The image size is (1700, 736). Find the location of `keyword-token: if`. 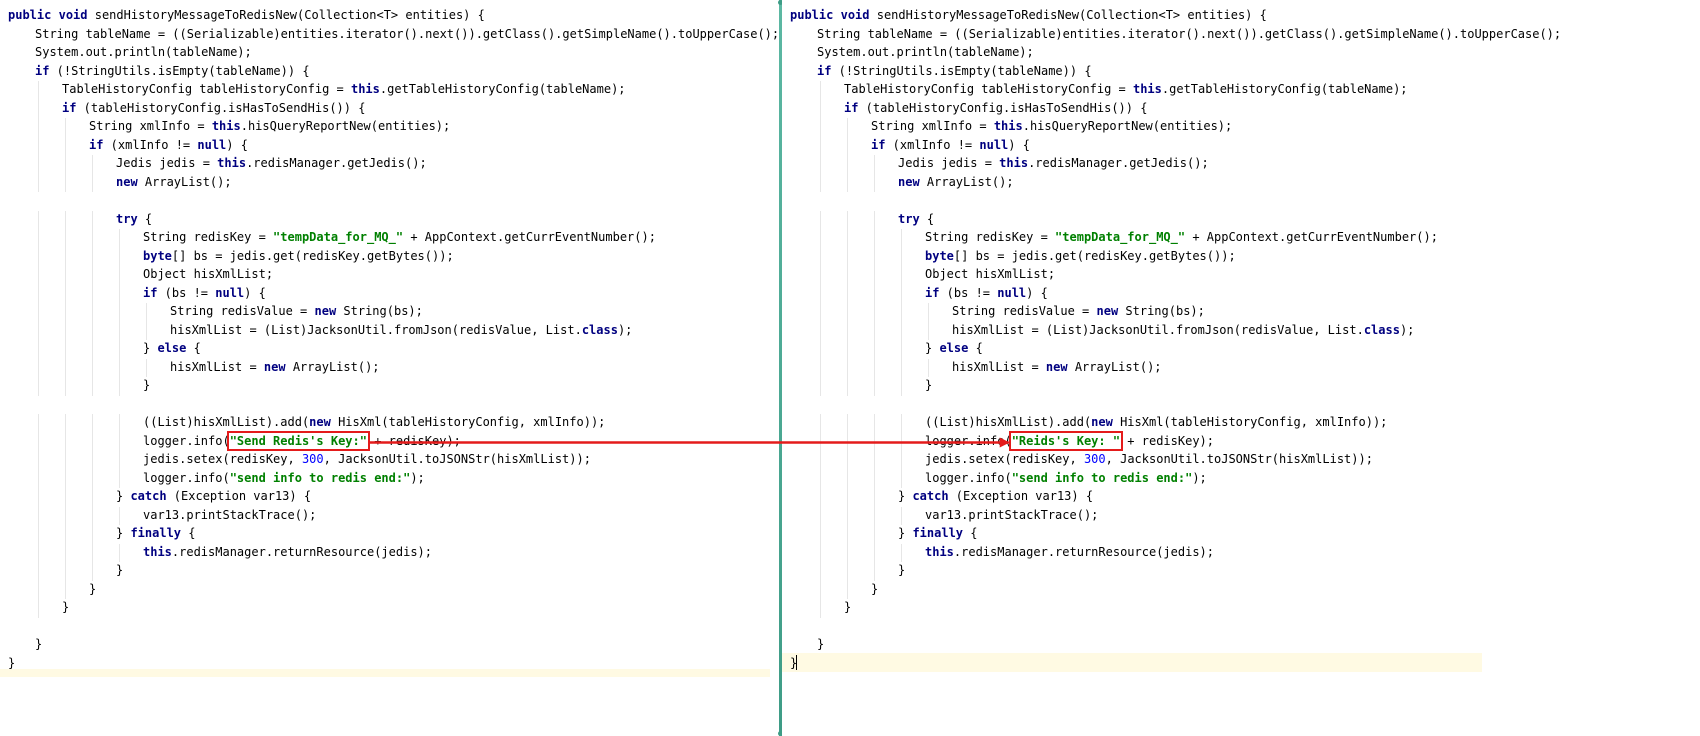

keyword-token: if is located at coordinates (69, 107).